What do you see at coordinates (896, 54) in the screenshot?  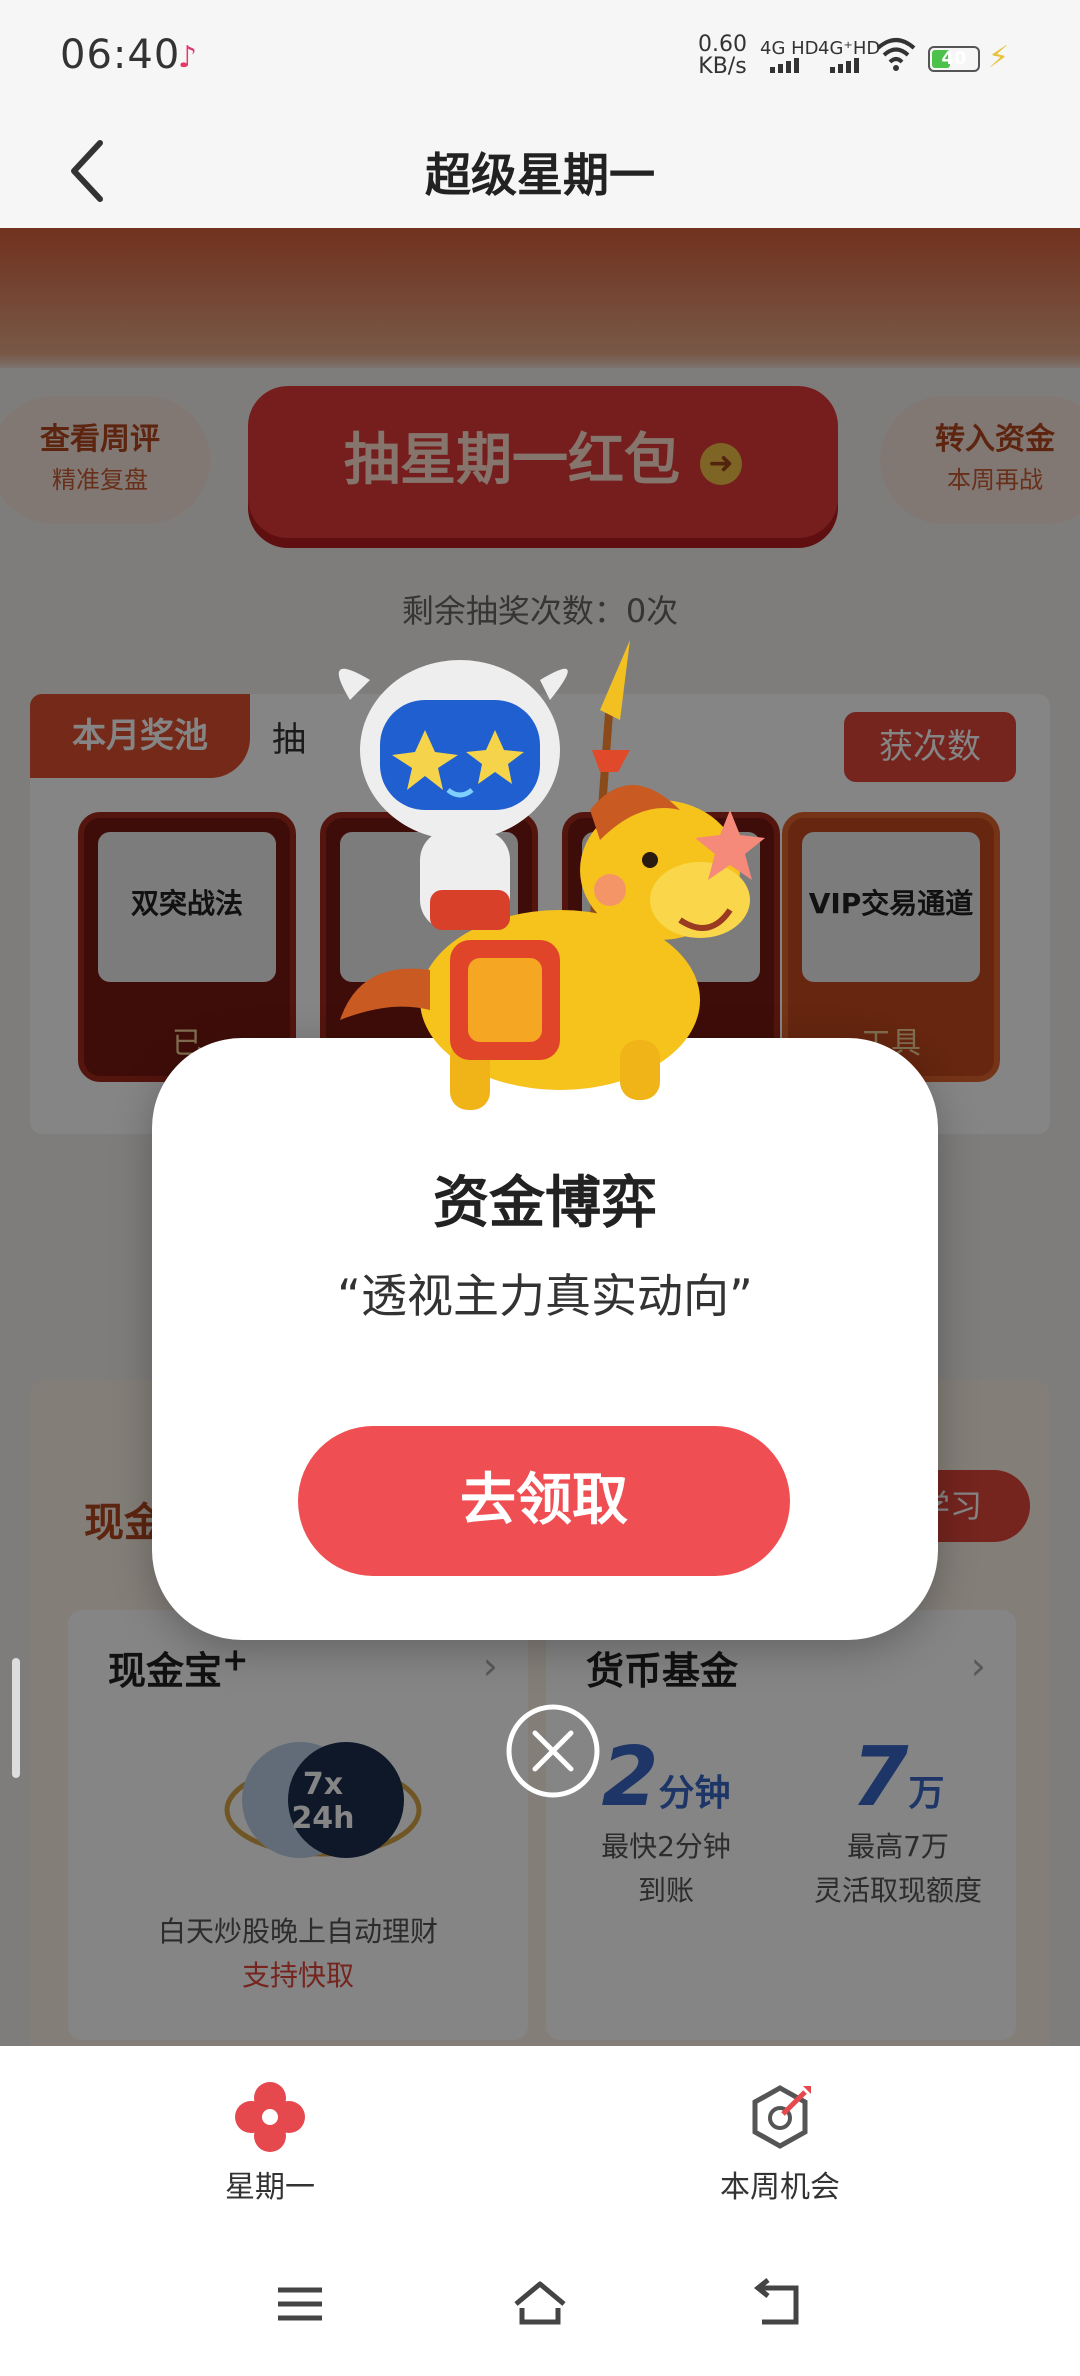 I see `wifi-icon` at bounding box center [896, 54].